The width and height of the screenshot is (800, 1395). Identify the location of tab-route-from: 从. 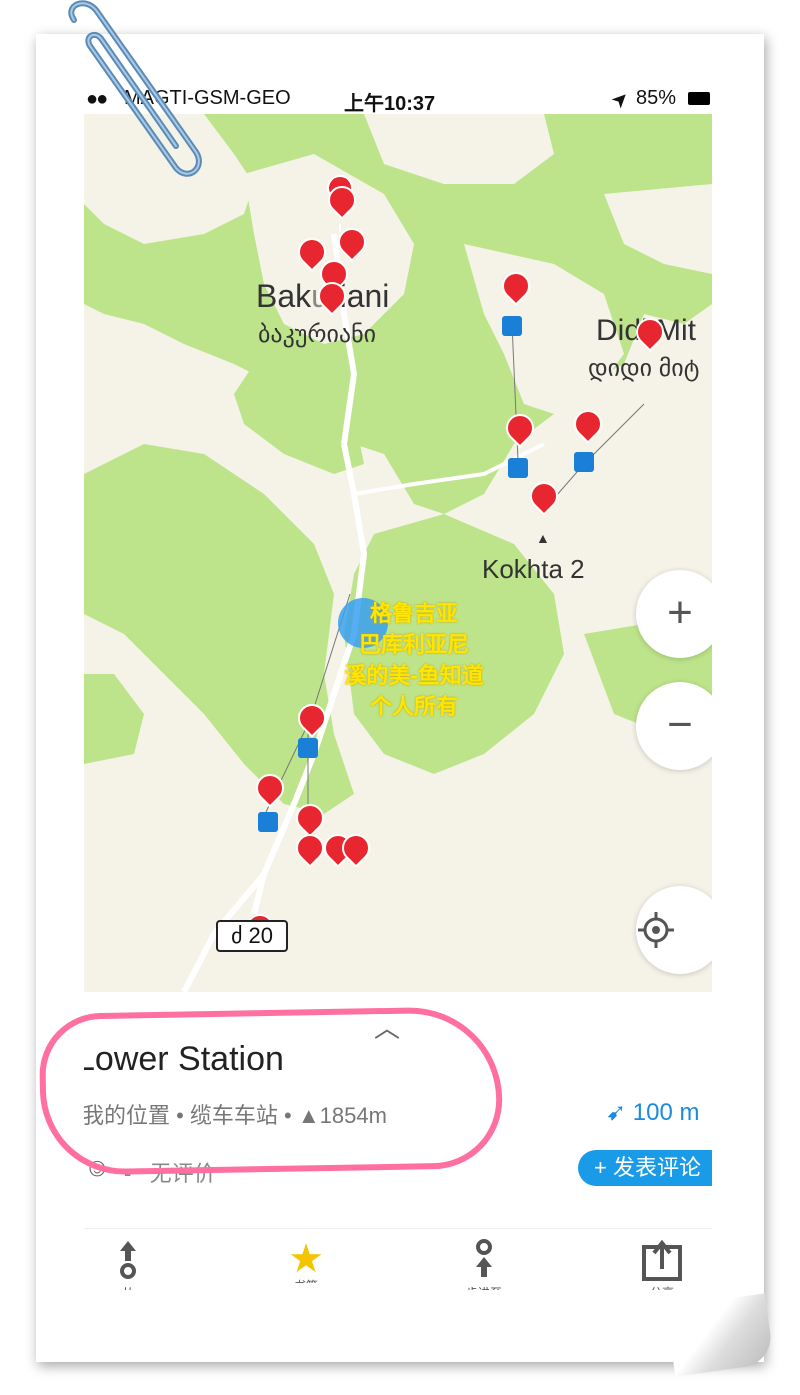
(128, 1267).